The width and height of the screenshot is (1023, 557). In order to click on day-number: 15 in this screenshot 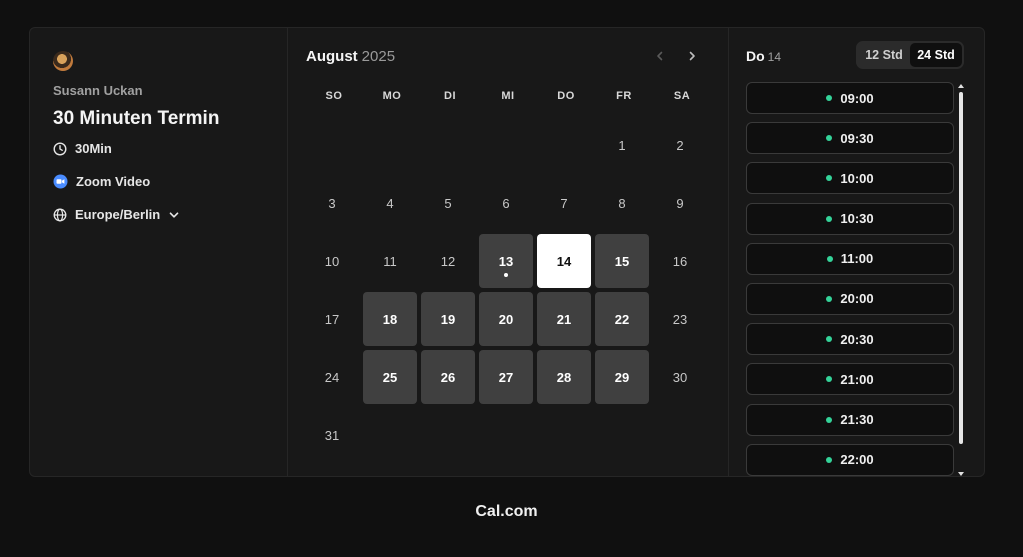, I will do `click(622, 261)`.